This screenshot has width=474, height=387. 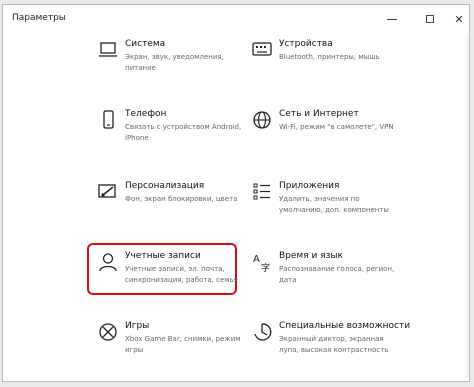 What do you see at coordinates (329, 57) in the screenshot?
I see `tile-description: Bluetooth, принтеры, мышь` at bounding box center [329, 57].